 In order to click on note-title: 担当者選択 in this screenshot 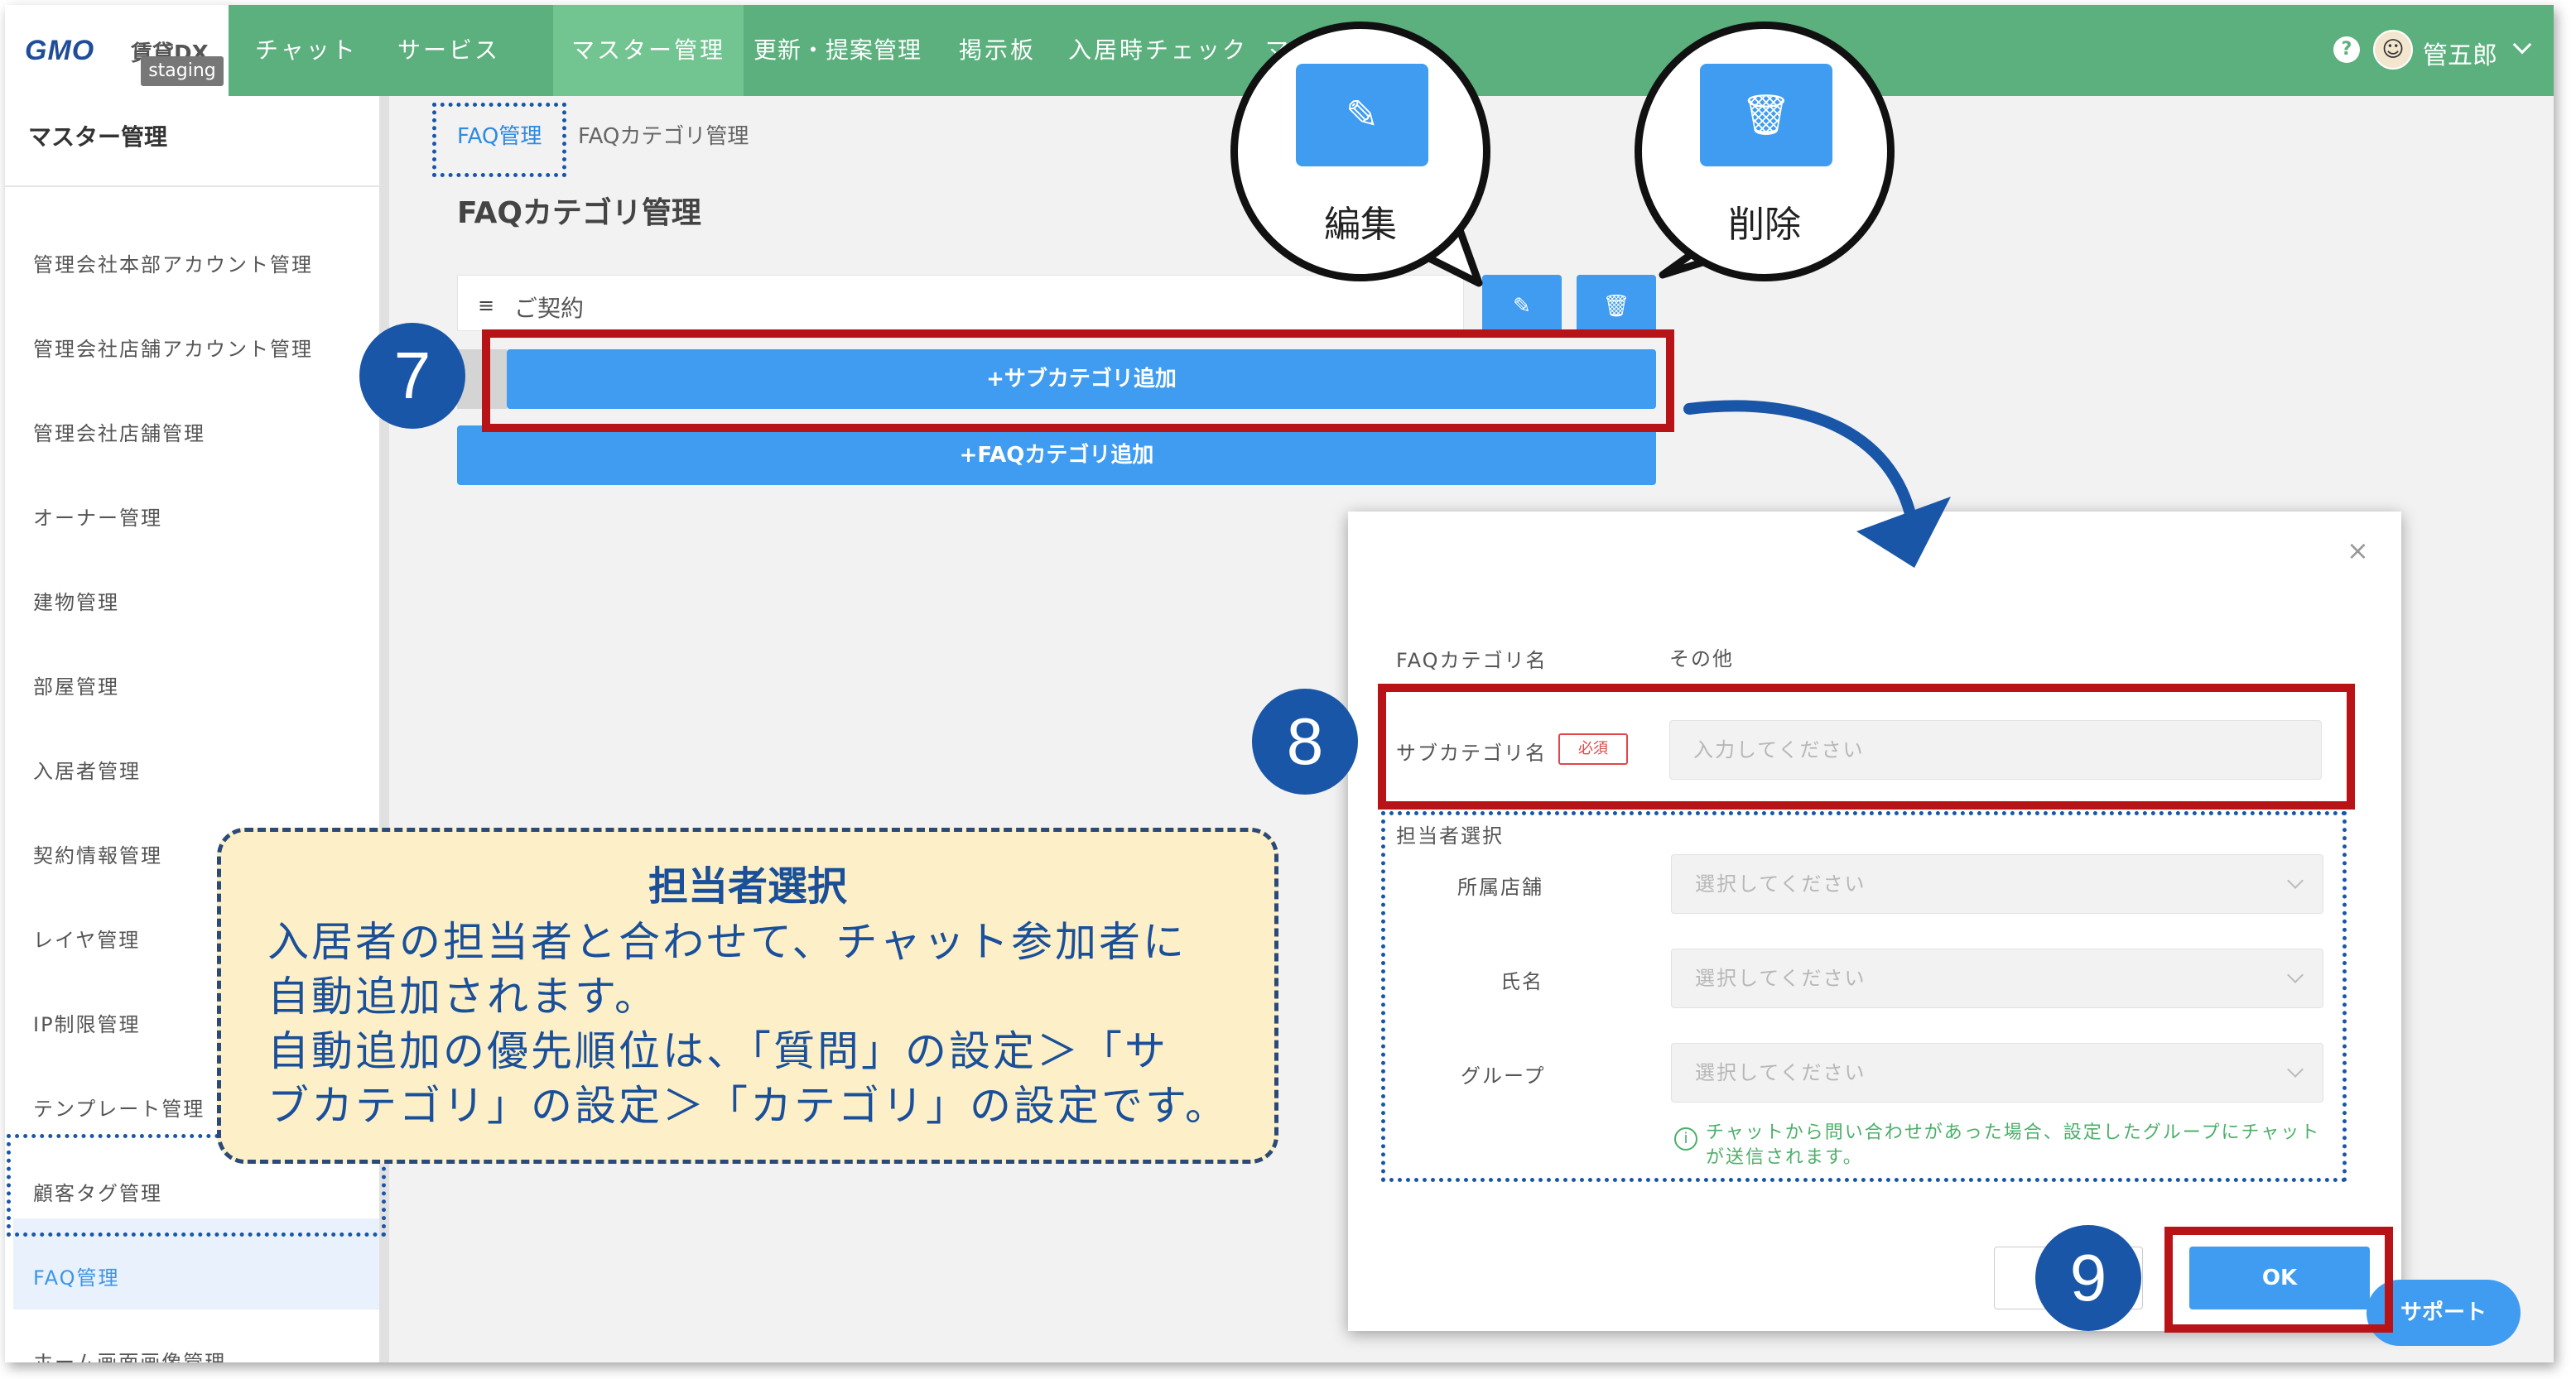, I will do `click(747, 886)`.